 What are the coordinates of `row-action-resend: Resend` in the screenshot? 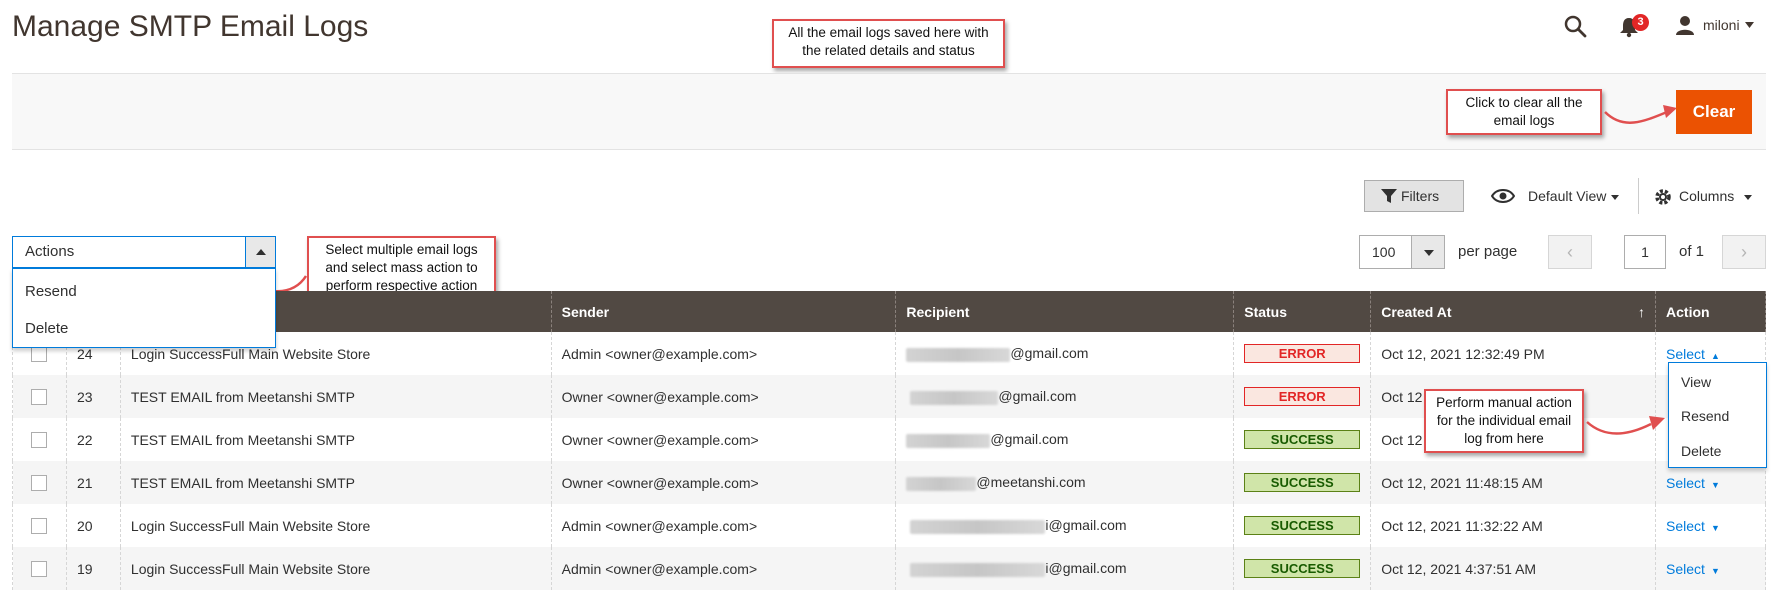 It's located at (1705, 416).